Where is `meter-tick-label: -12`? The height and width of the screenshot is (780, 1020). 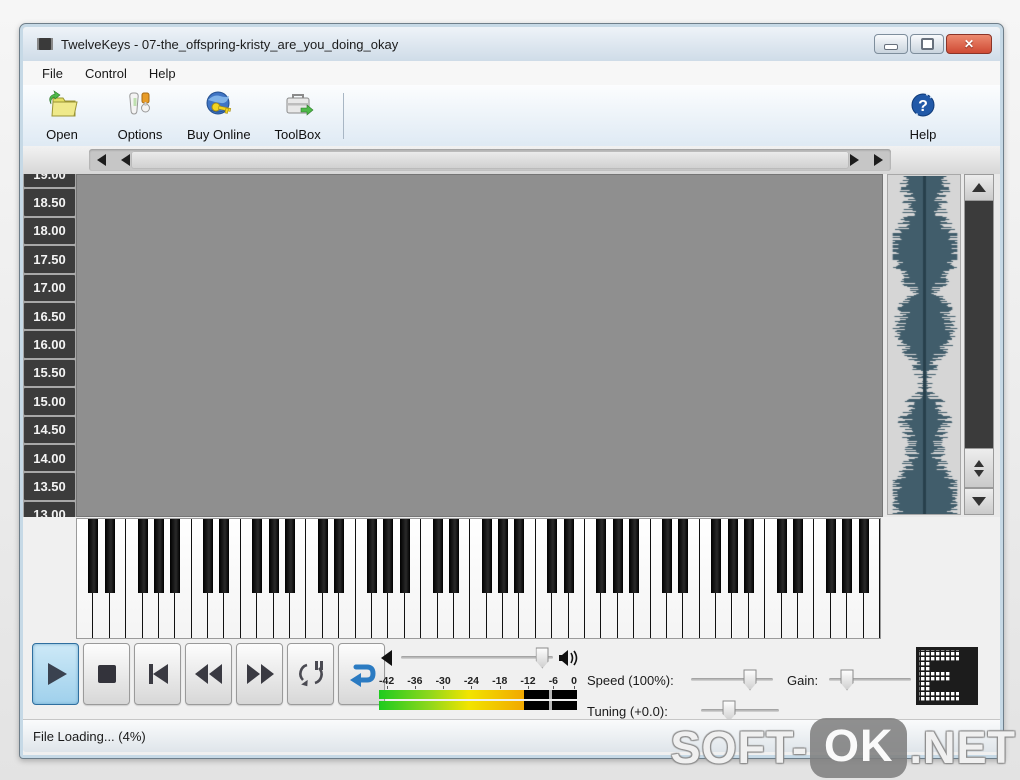 meter-tick-label: -12 is located at coordinates (528, 682).